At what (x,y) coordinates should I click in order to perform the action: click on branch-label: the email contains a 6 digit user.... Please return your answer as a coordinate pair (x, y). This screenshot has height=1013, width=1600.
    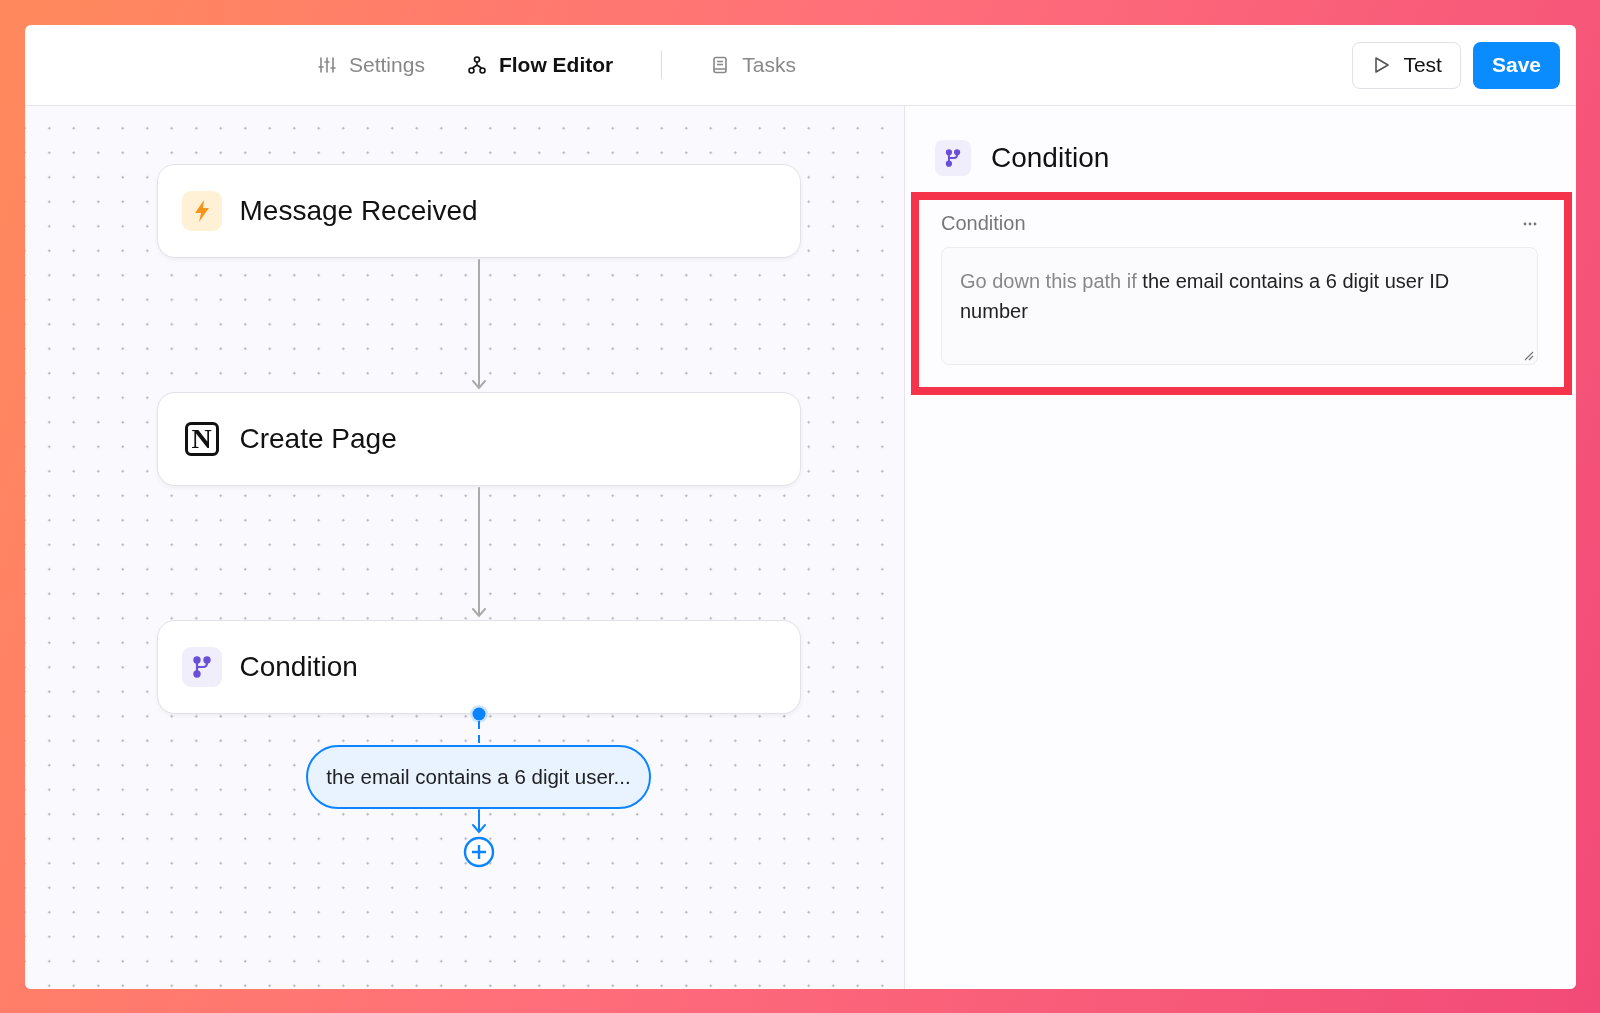
    Looking at the image, I should click on (478, 777).